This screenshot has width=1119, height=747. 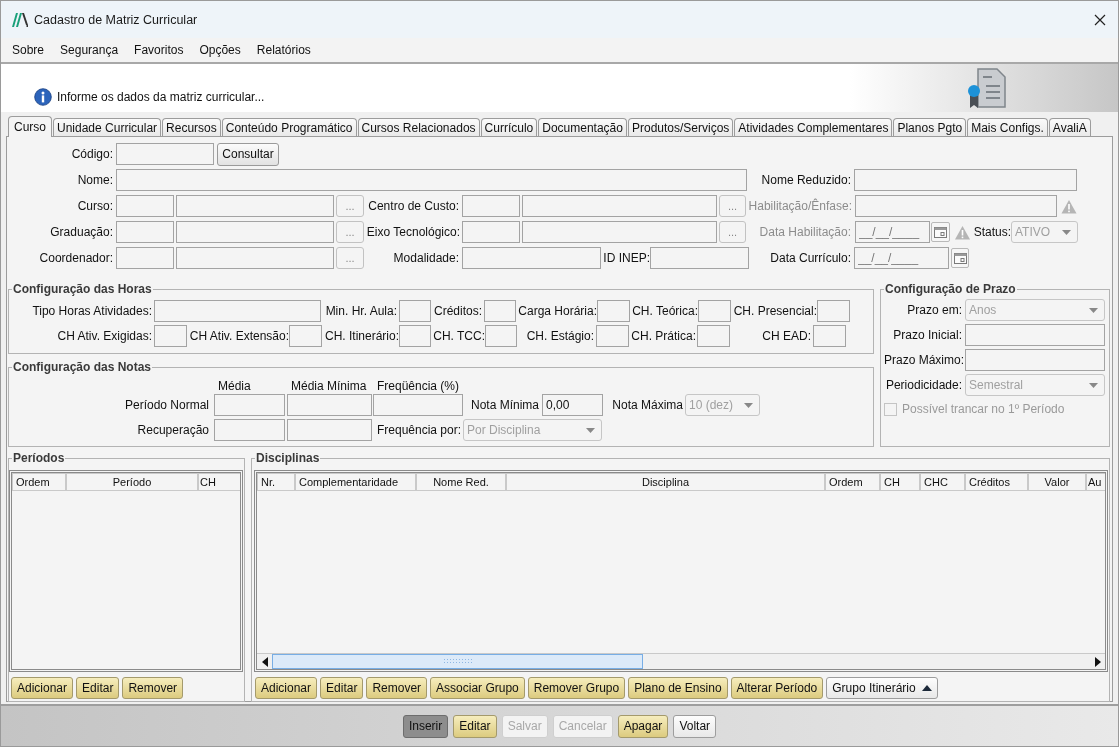 I want to click on column-header: Disciplina, so click(x=665, y=482).